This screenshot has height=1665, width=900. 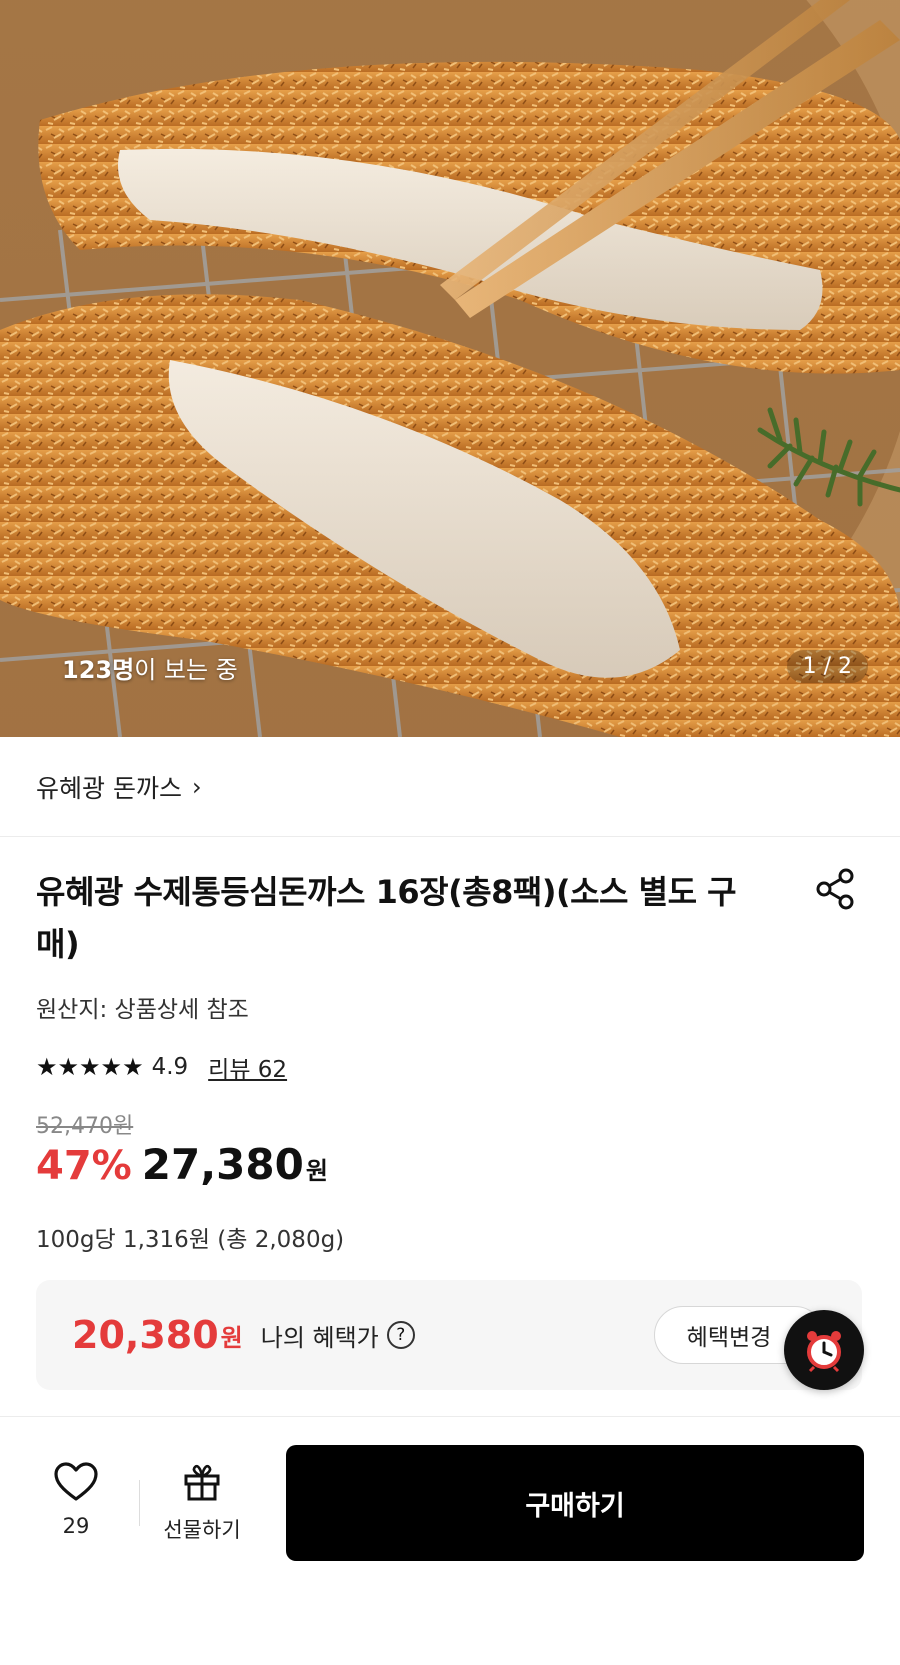 What do you see at coordinates (319, 1337) in the screenshot?
I see `benefit-label: 나의 혜택가` at bounding box center [319, 1337].